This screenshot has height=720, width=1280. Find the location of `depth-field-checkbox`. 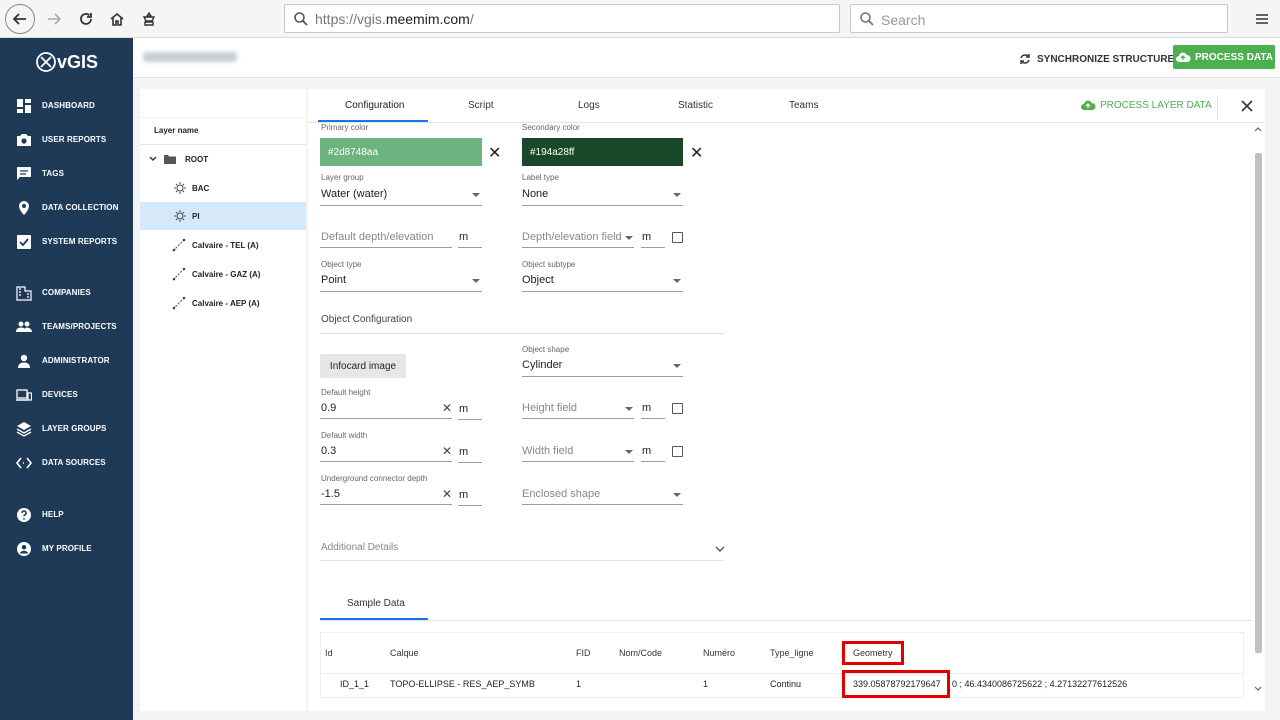

depth-field-checkbox is located at coordinates (677, 237).